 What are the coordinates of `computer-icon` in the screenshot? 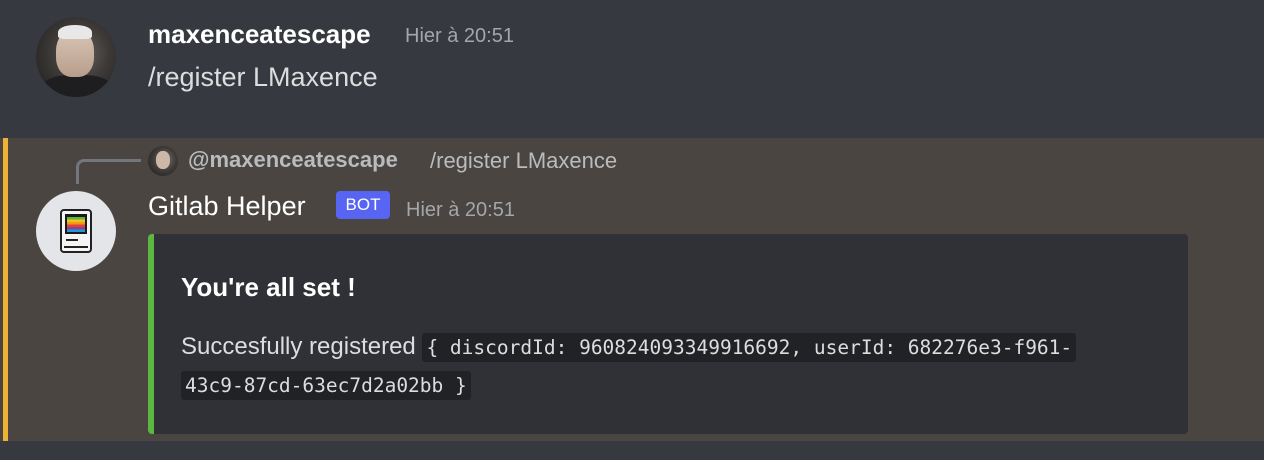 It's located at (76, 231).